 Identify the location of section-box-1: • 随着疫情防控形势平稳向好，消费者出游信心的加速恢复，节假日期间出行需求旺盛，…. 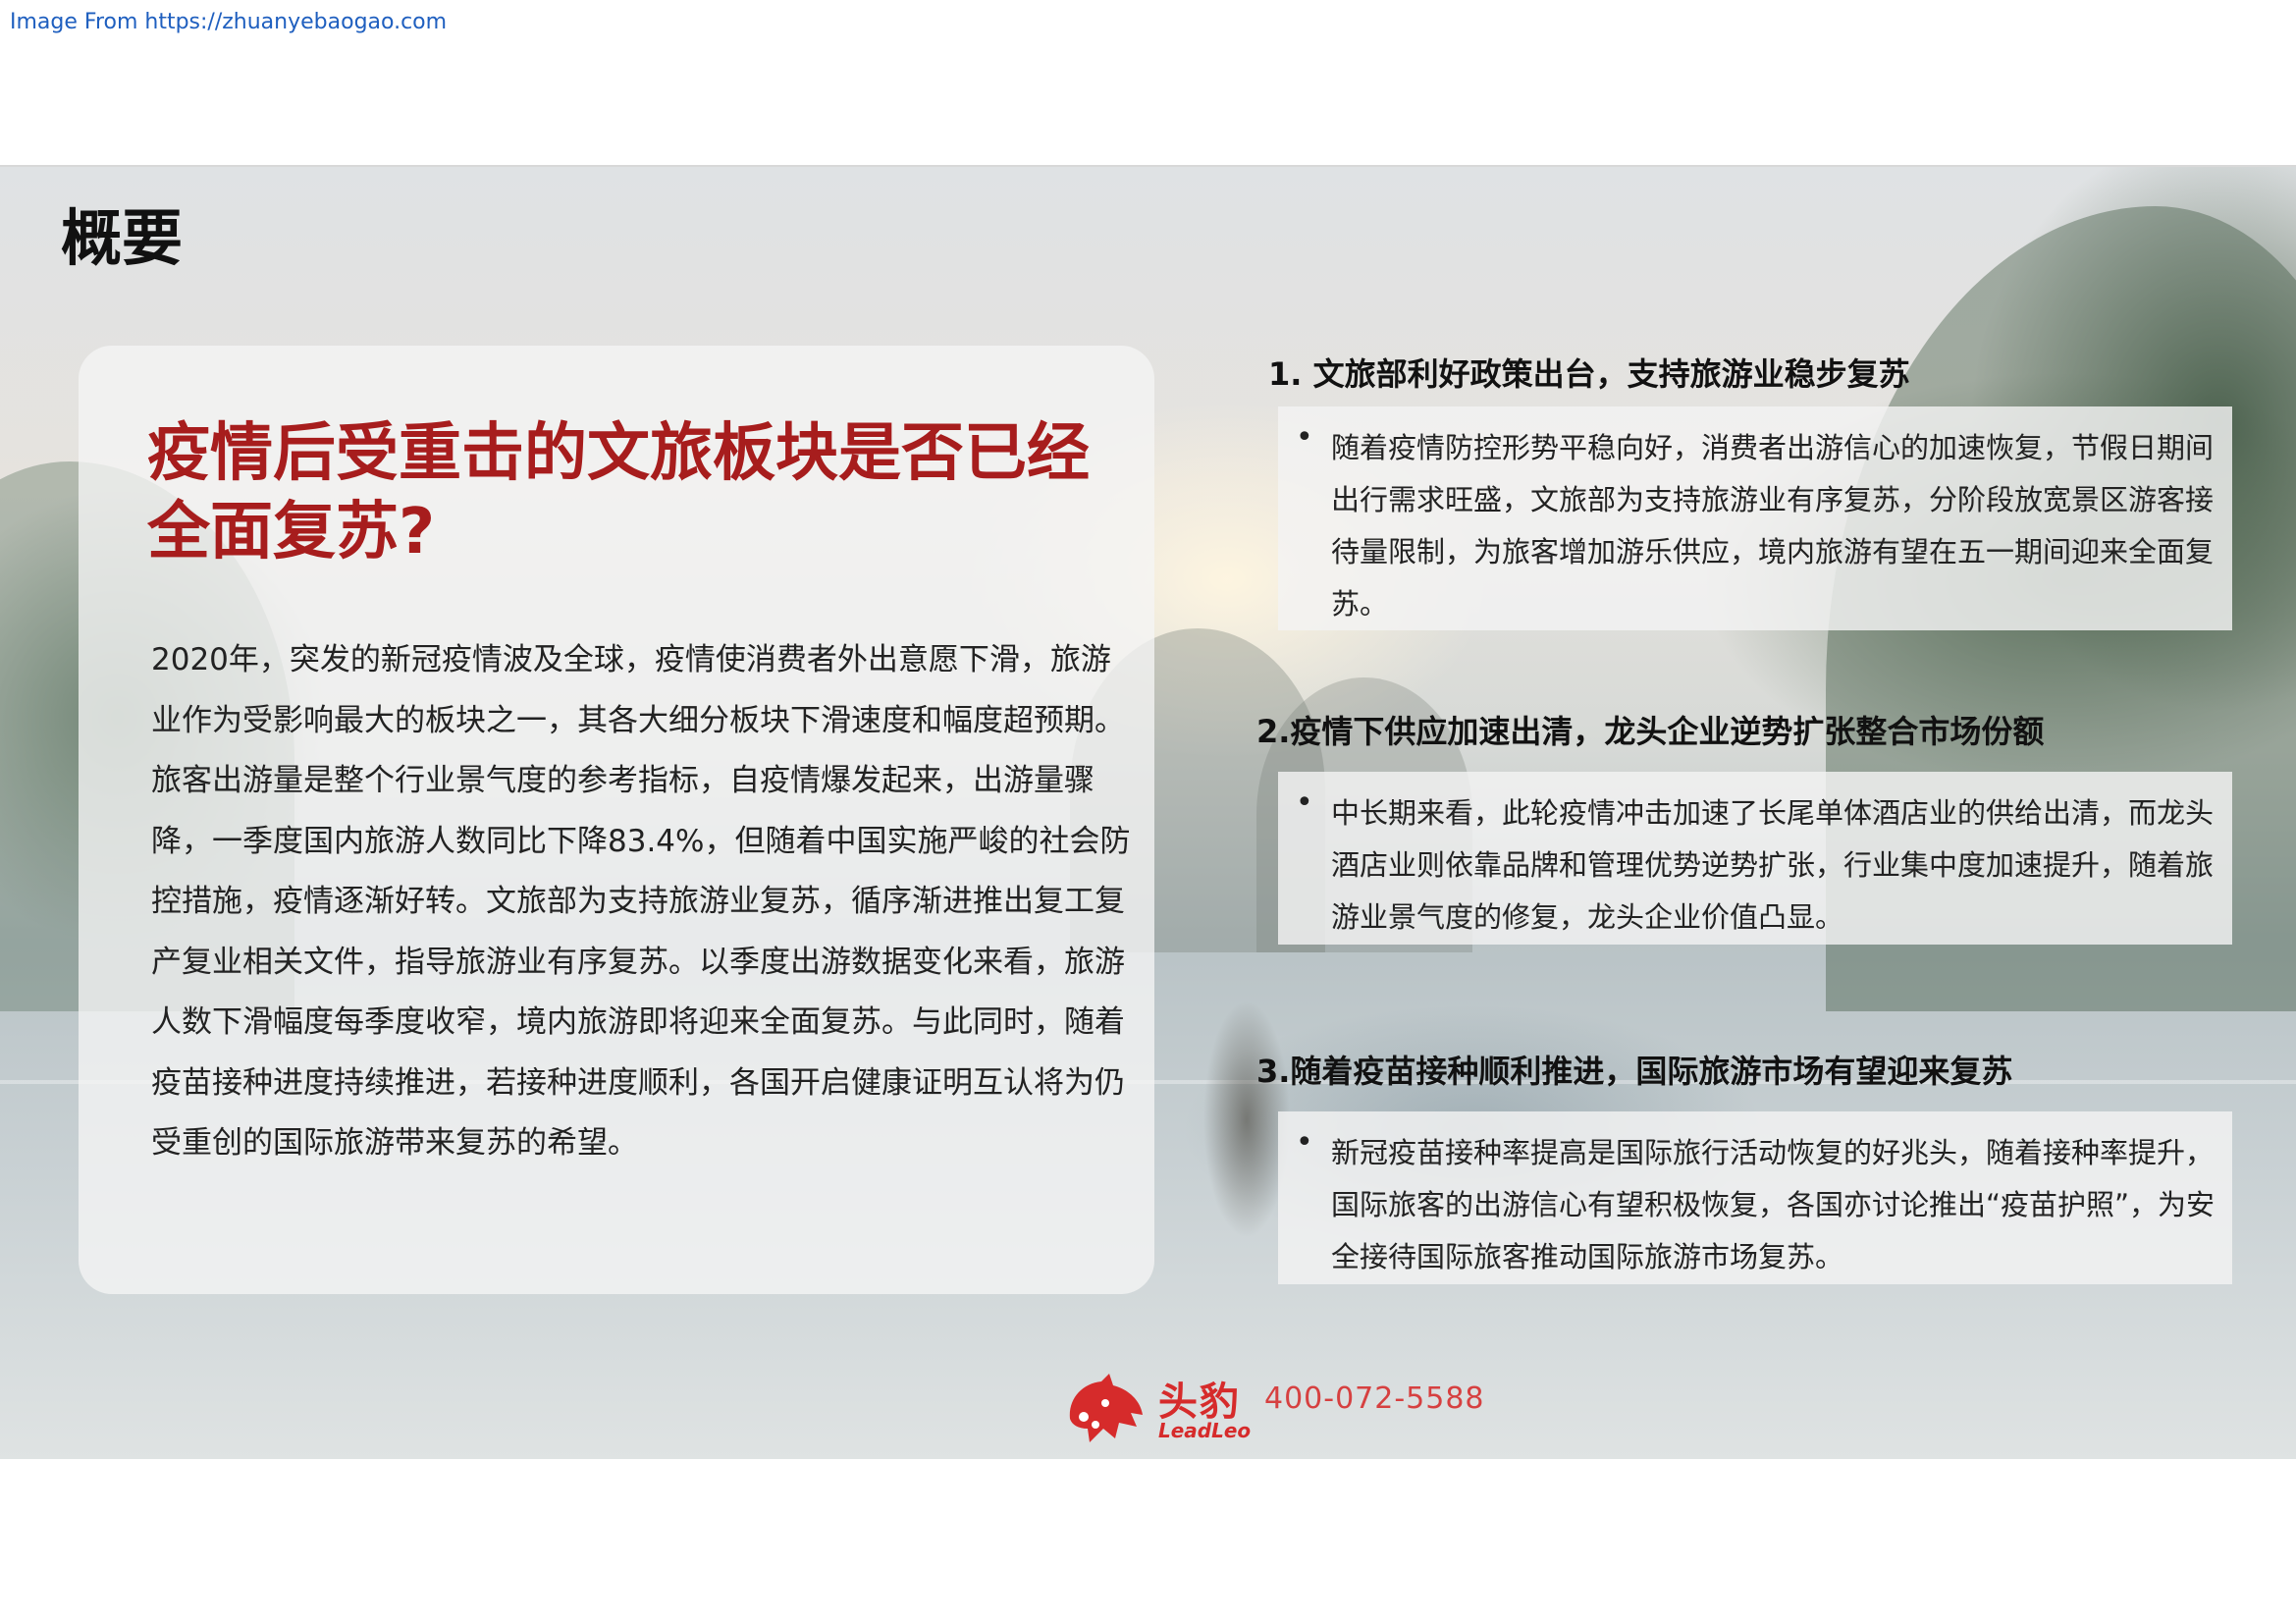
(1755, 518).